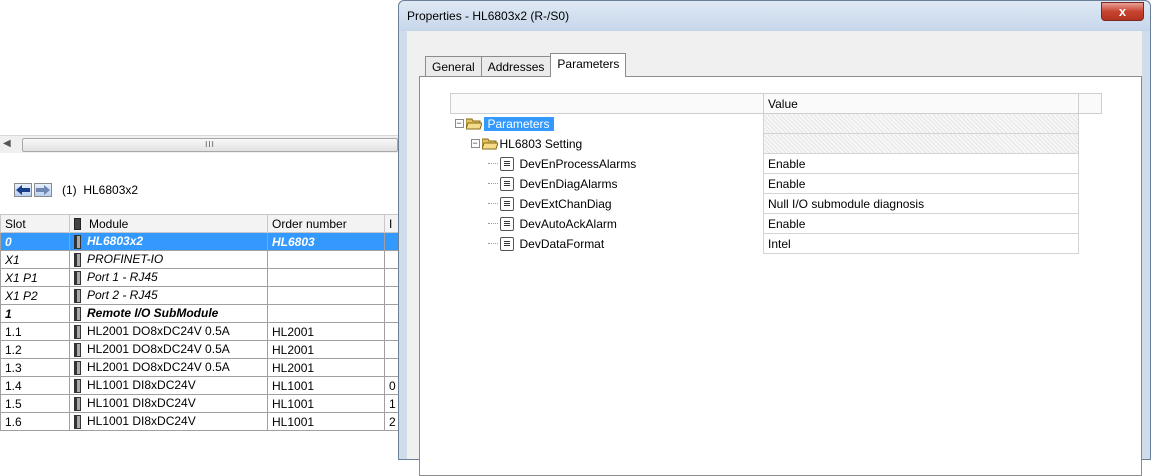  I want to click on parameter-name: DevExtChanDiag, so click(565, 203).